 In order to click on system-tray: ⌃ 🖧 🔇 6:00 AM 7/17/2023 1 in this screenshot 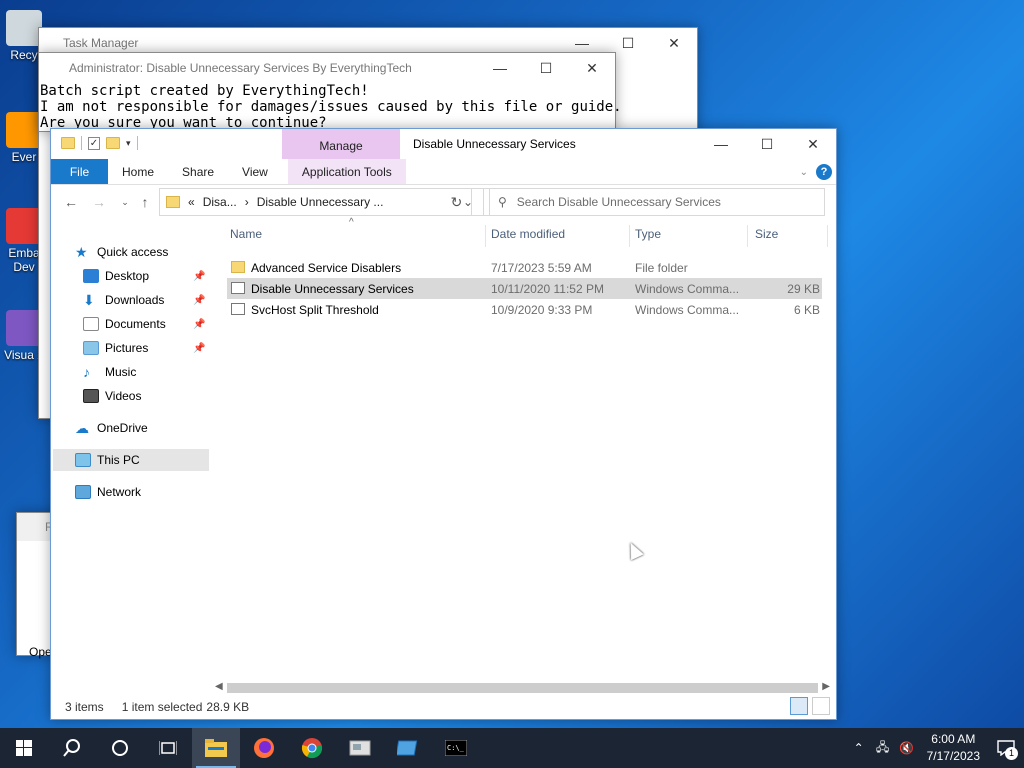, I will do `click(935, 748)`.